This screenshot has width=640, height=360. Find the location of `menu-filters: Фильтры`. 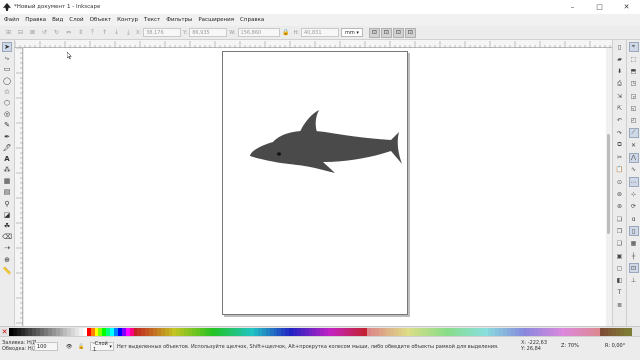

menu-filters: Фильтры is located at coordinates (179, 20).